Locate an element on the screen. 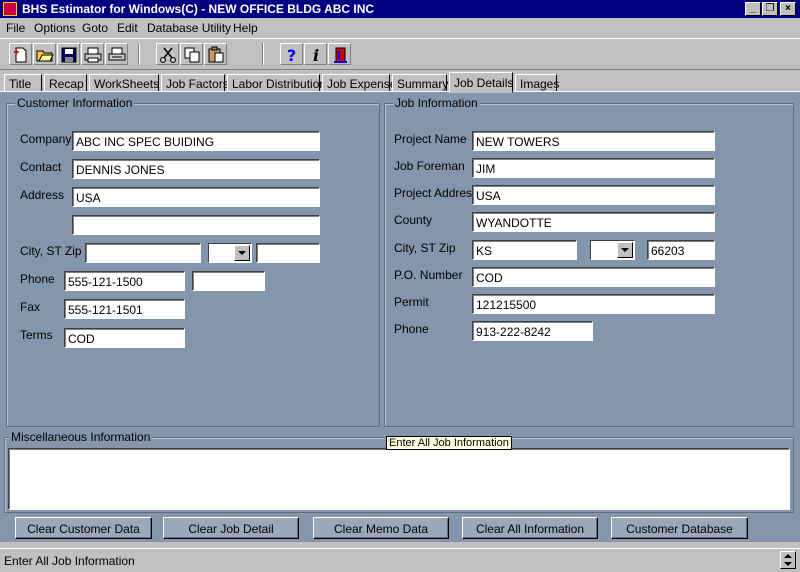 The width and height of the screenshot is (800, 572). info-icon: i is located at coordinates (316, 55).